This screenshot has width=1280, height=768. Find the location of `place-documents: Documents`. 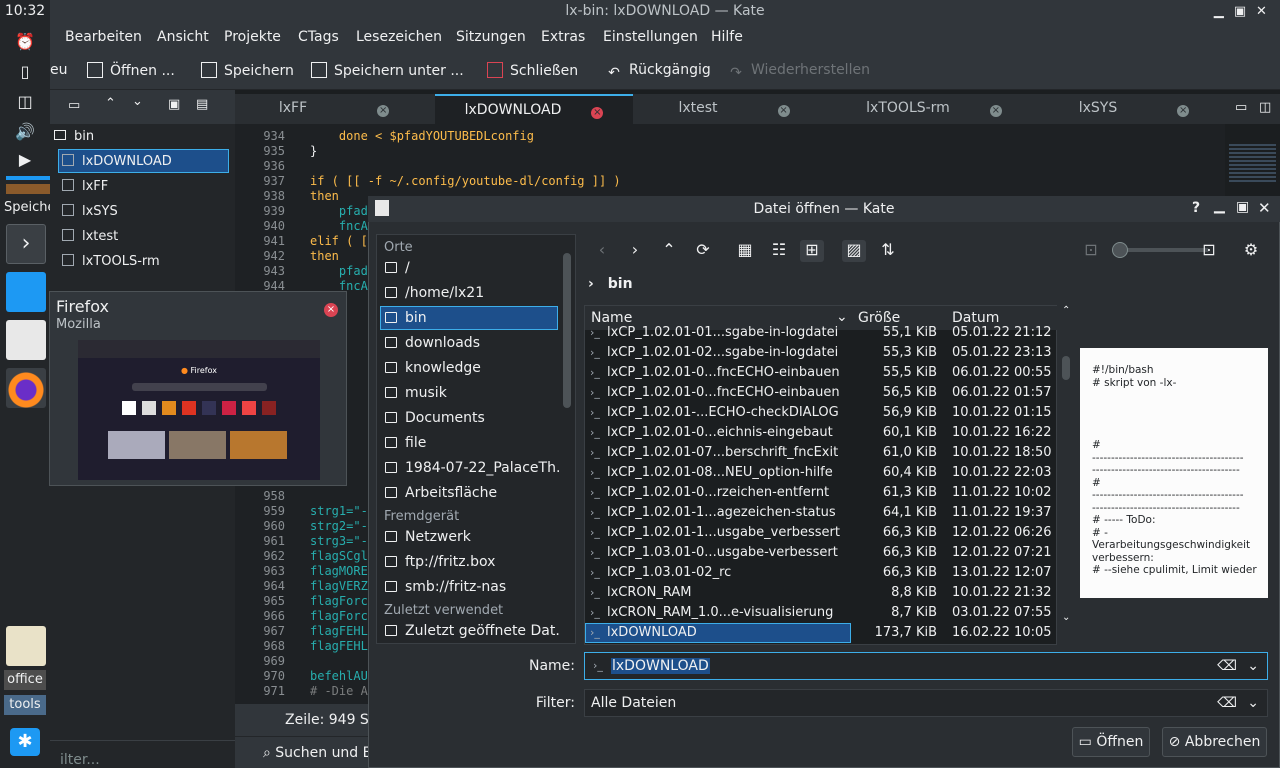

place-documents: Documents is located at coordinates (472, 418).